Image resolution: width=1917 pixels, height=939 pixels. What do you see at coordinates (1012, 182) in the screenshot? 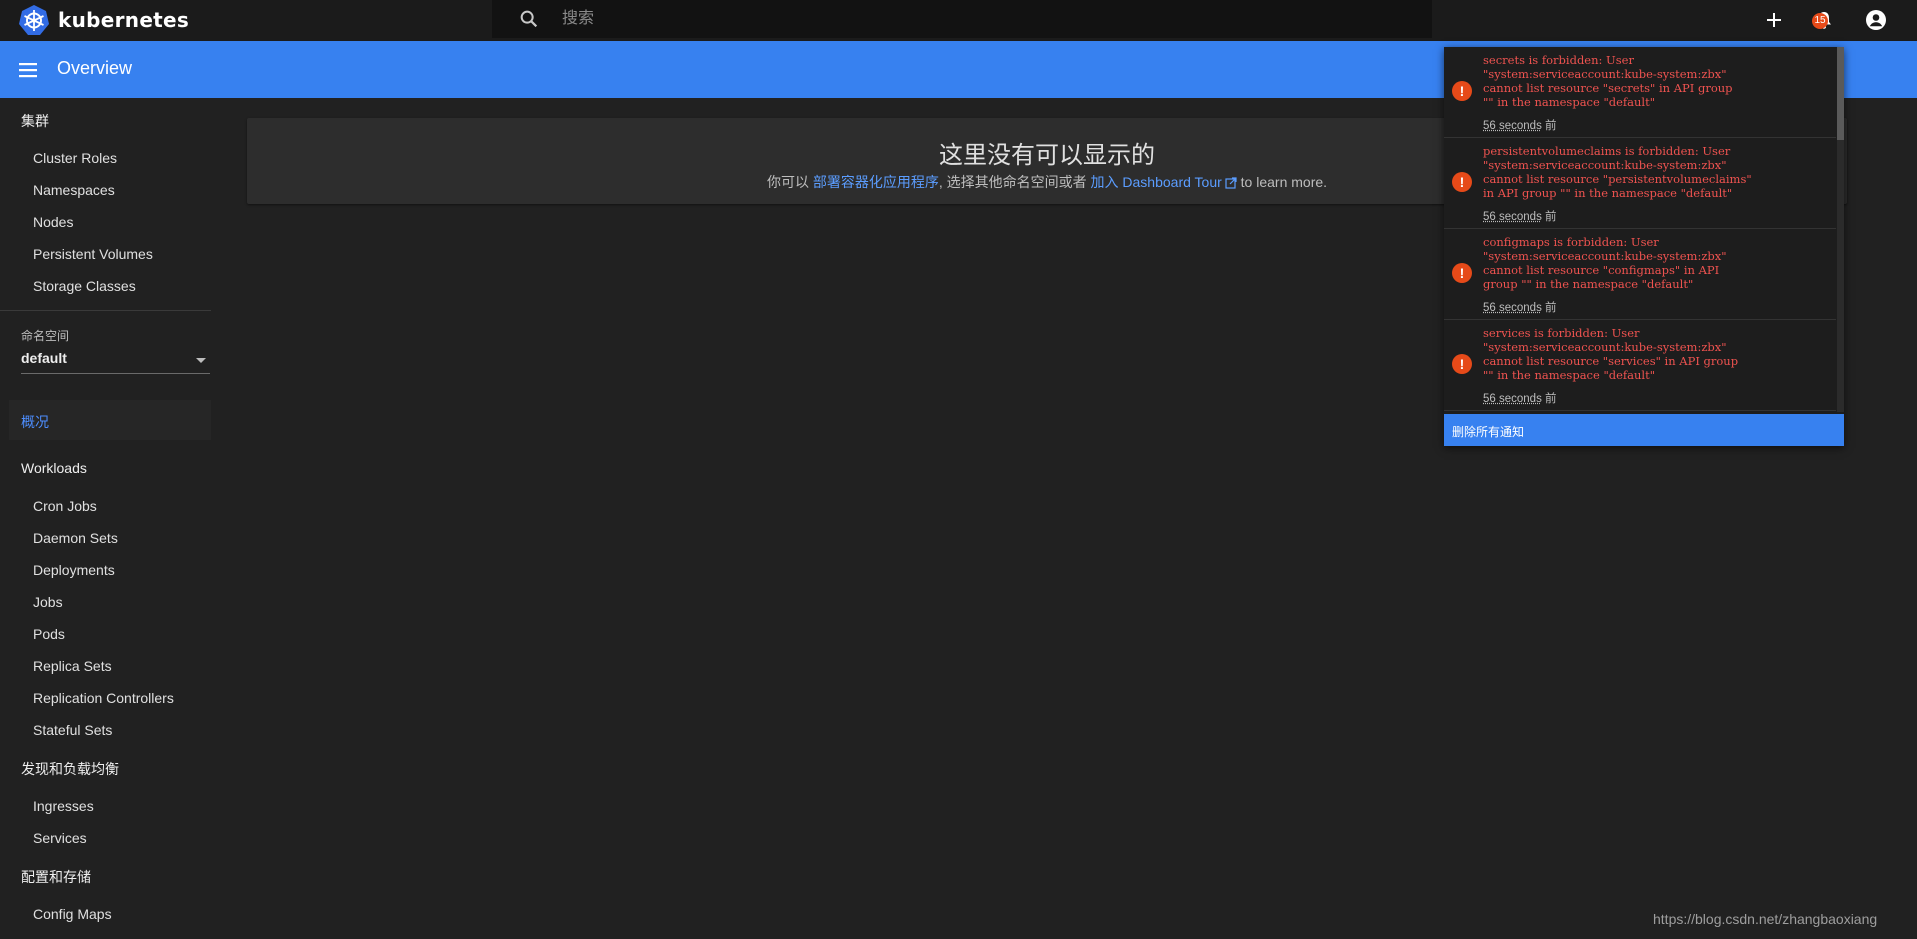
I see `empty-state-middle: , 选择其他命名空间或者` at bounding box center [1012, 182].